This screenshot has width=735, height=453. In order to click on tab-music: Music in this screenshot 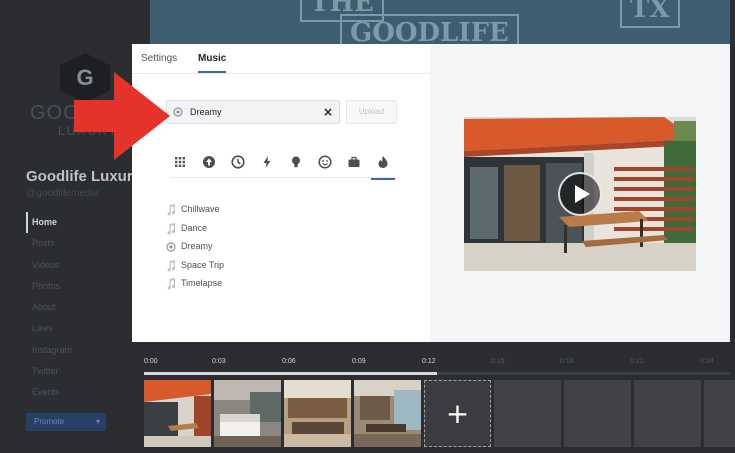, I will do `click(212, 63)`.